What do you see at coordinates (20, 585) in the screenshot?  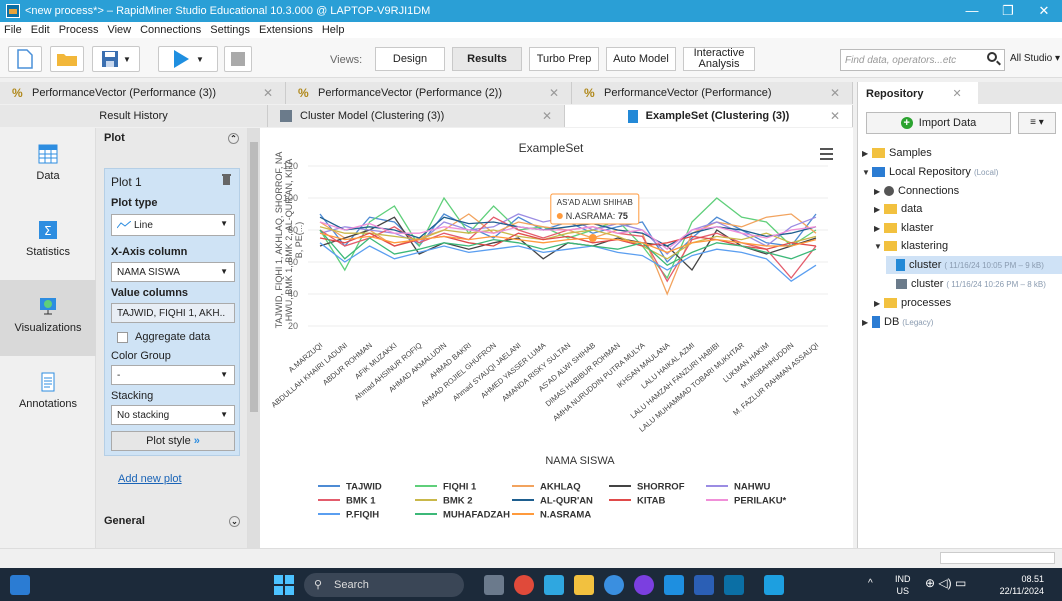 I see `widgets-icon` at bounding box center [20, 585].